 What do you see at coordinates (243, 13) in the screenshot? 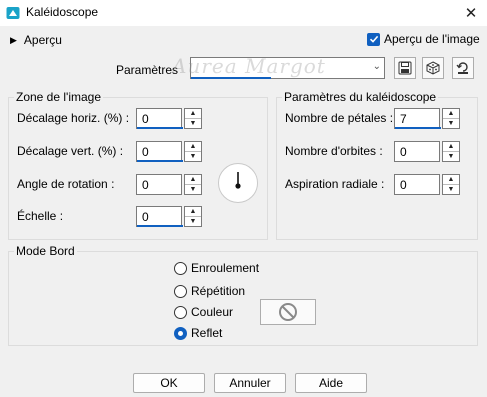
I see `title-bar: Kaléidoscope ✕` at bounding box center [243, 13].